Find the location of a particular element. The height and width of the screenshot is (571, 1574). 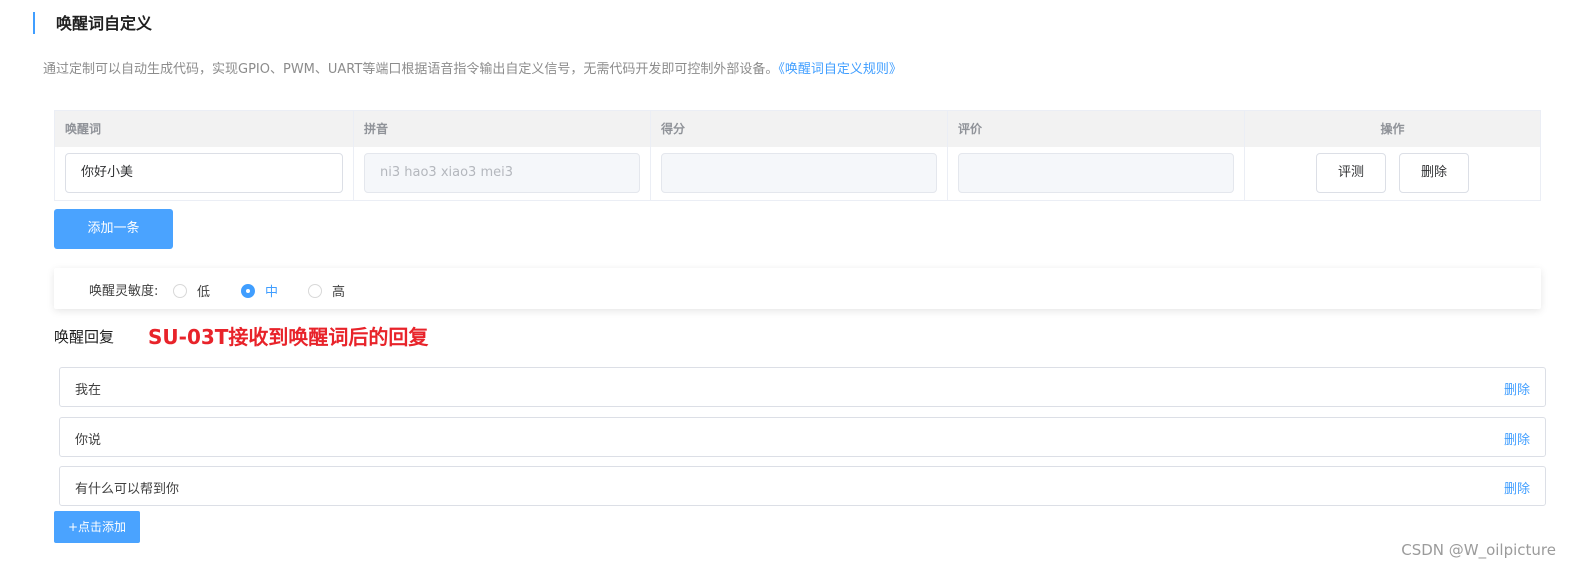

radio-checked-icon is located at coordinates (248, 290).